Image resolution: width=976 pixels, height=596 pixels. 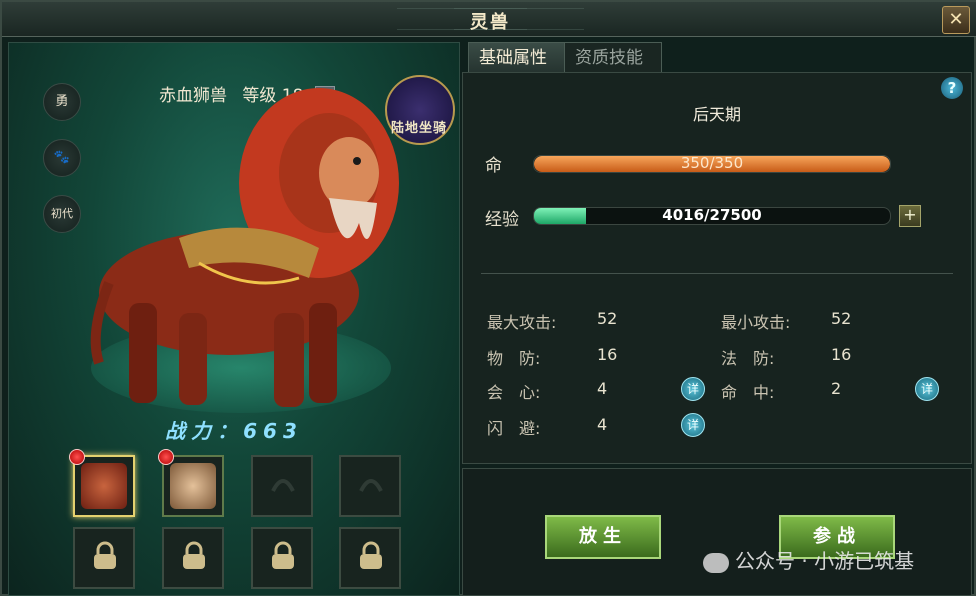 I want to click on hp-bar: 350/350, so click(x=712, y=164).